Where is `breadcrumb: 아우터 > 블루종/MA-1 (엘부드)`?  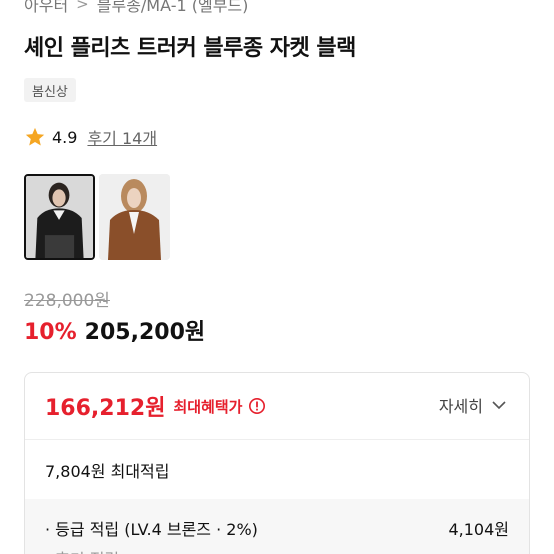
breadcrumb: 아우터 > 블루종/MA-1 (엘부드) is located at coordinates (136, 8).